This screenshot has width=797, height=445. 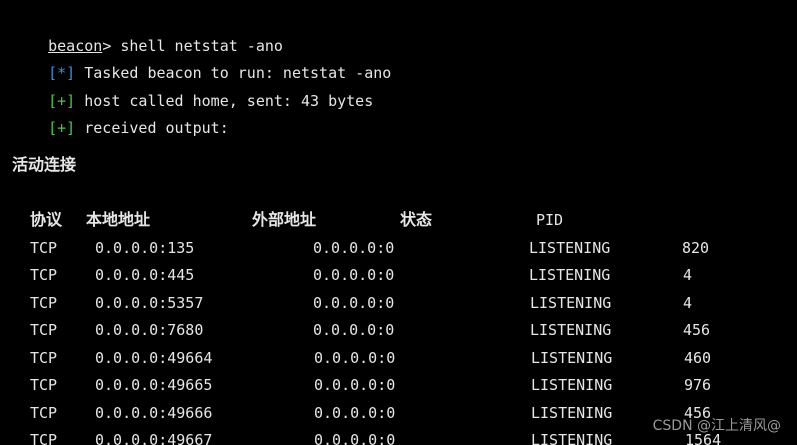 I want to click on success-tag: [+], so click(x=62, y=128).